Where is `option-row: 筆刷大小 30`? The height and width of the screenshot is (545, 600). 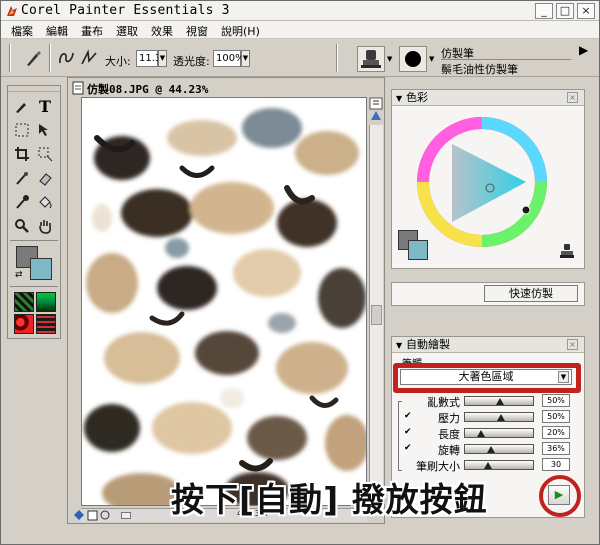 option-row: 筆刷大小 30 is located at coordinates (489, 465).